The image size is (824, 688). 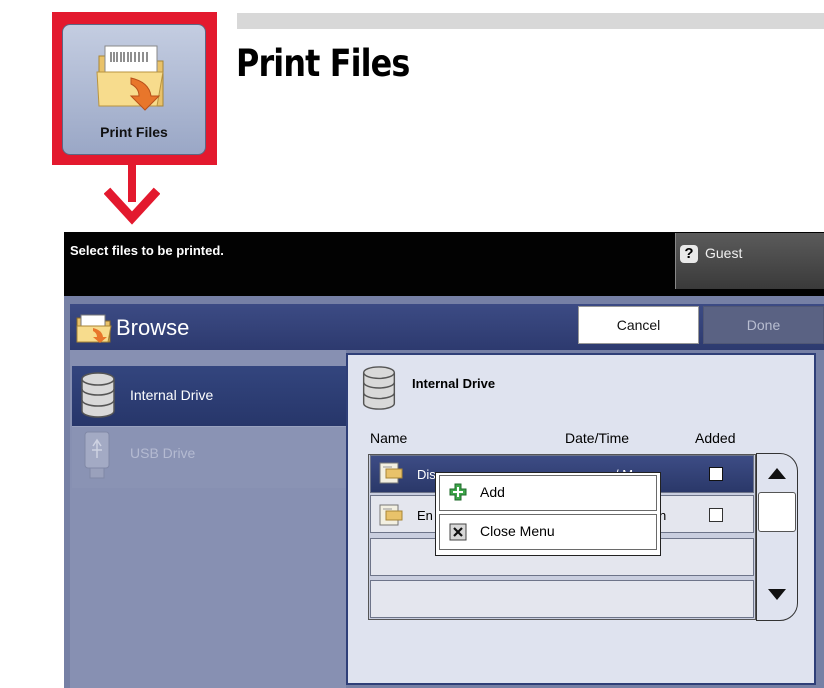 What do you see at coordinates (426, 474) in the screenshot?
I see `file-name: Dis` at bounding box center [426, 474].